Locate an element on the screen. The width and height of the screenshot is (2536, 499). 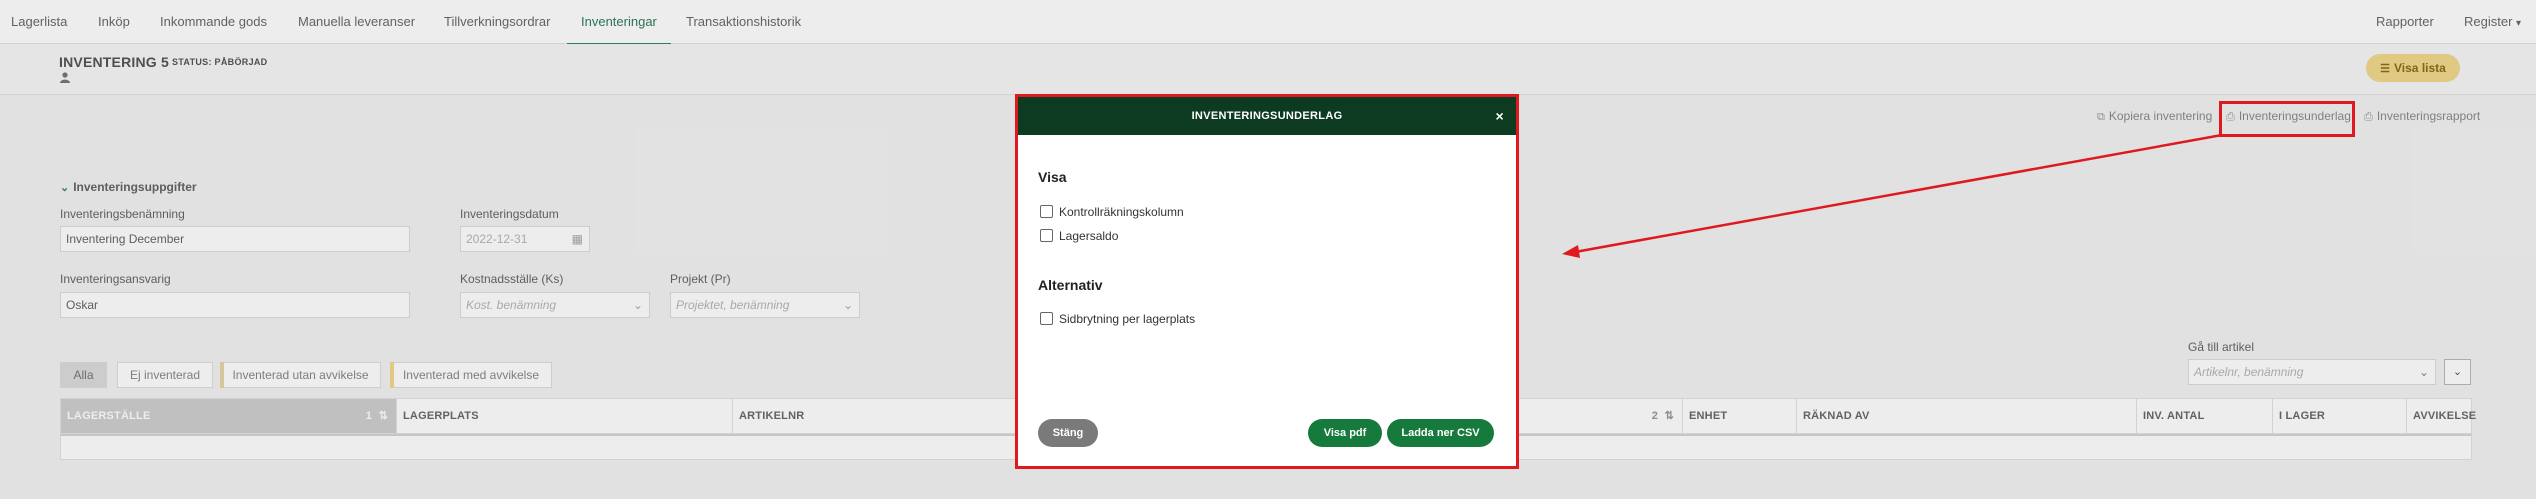
modal-header: INVENTERINGSUNDERLAG × is located at coordinates (1267, 116).